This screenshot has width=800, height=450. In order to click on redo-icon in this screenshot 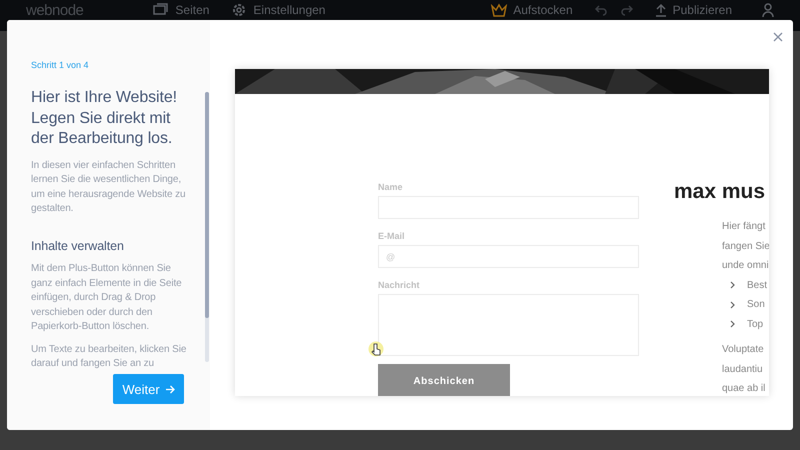, I will do `click(626, 10)`.